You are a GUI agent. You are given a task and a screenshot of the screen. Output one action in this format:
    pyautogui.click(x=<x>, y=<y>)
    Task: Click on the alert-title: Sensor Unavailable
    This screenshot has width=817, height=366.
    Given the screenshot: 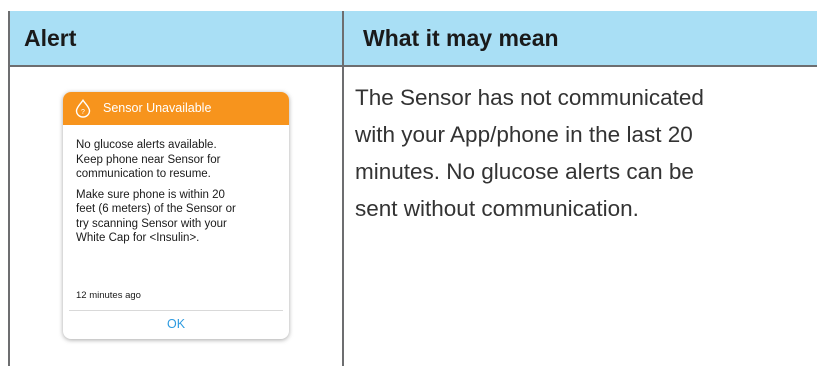 What is the action you would take?
    pyautogui.click(x=157, y=108)
    